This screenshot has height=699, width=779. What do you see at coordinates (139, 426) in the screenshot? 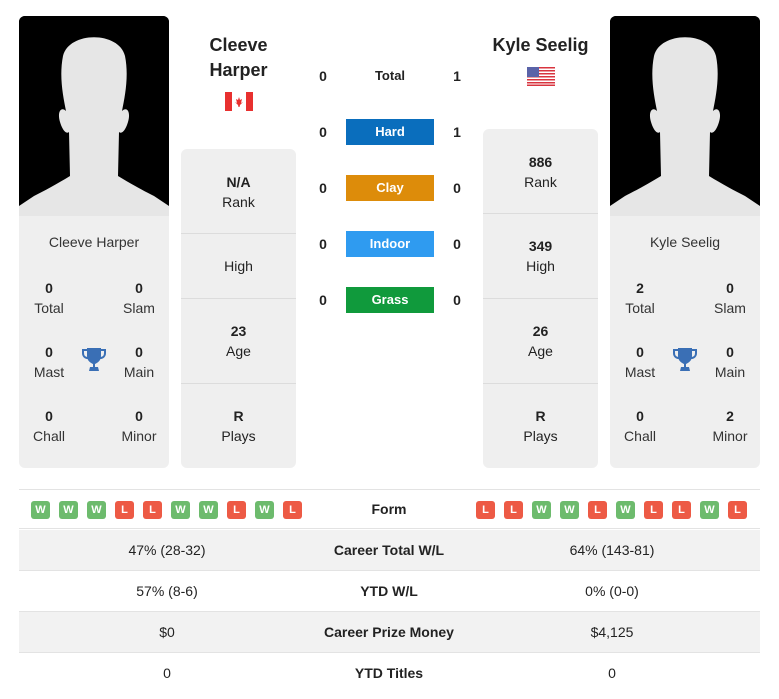
I see `player1-minor-titles: 0 Minor` at bounding box center [139, 426].